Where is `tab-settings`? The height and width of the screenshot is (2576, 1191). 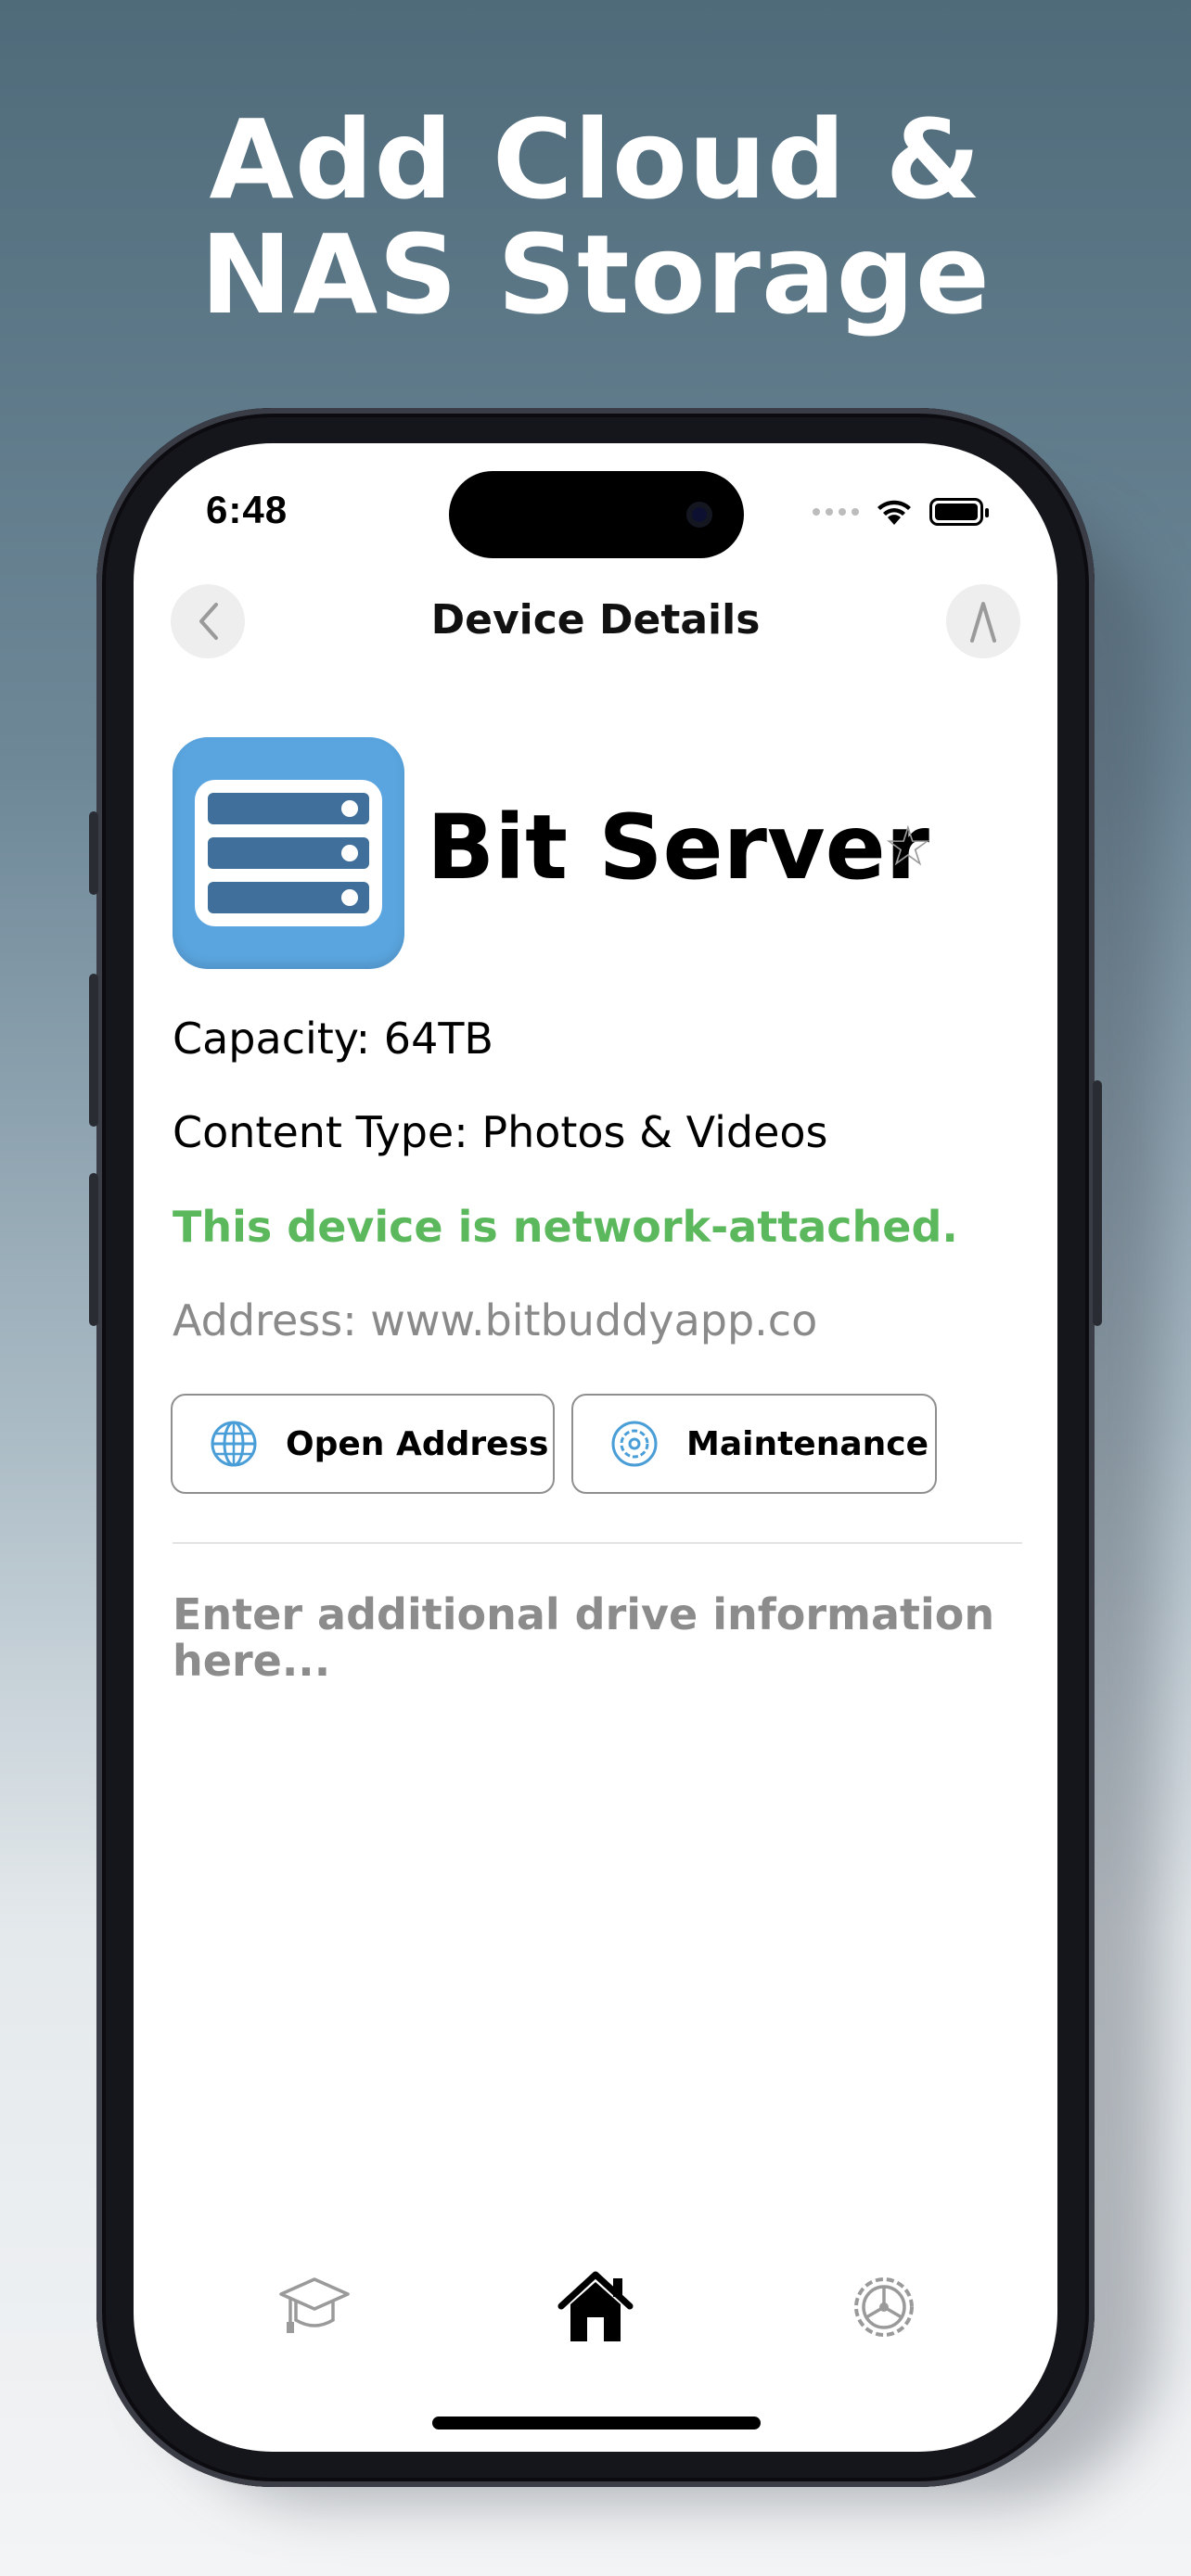 tab-settings is located at coordinates (884, 2307).